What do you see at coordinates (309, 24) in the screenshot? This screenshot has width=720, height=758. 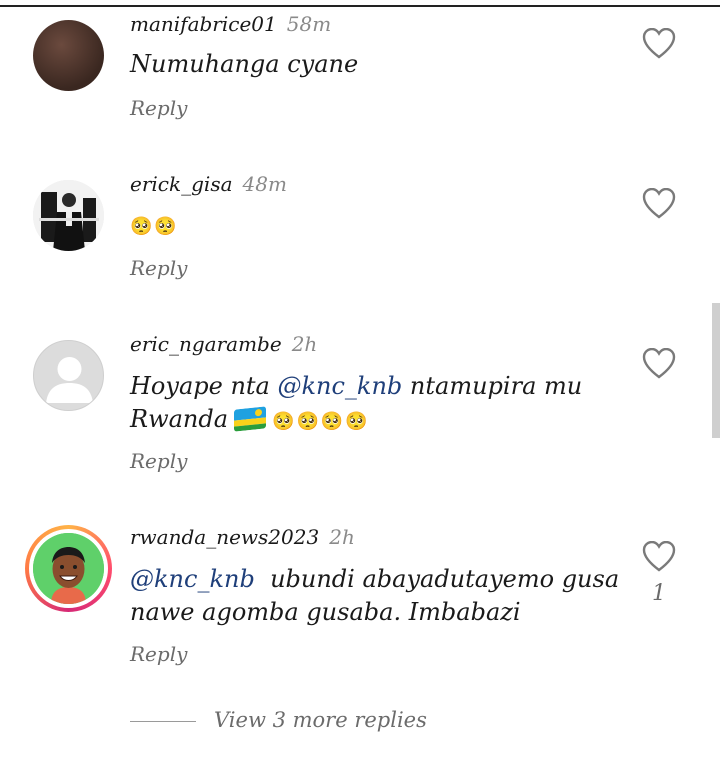 I see `timestamp: 58m` at bounding box center [309, 24].